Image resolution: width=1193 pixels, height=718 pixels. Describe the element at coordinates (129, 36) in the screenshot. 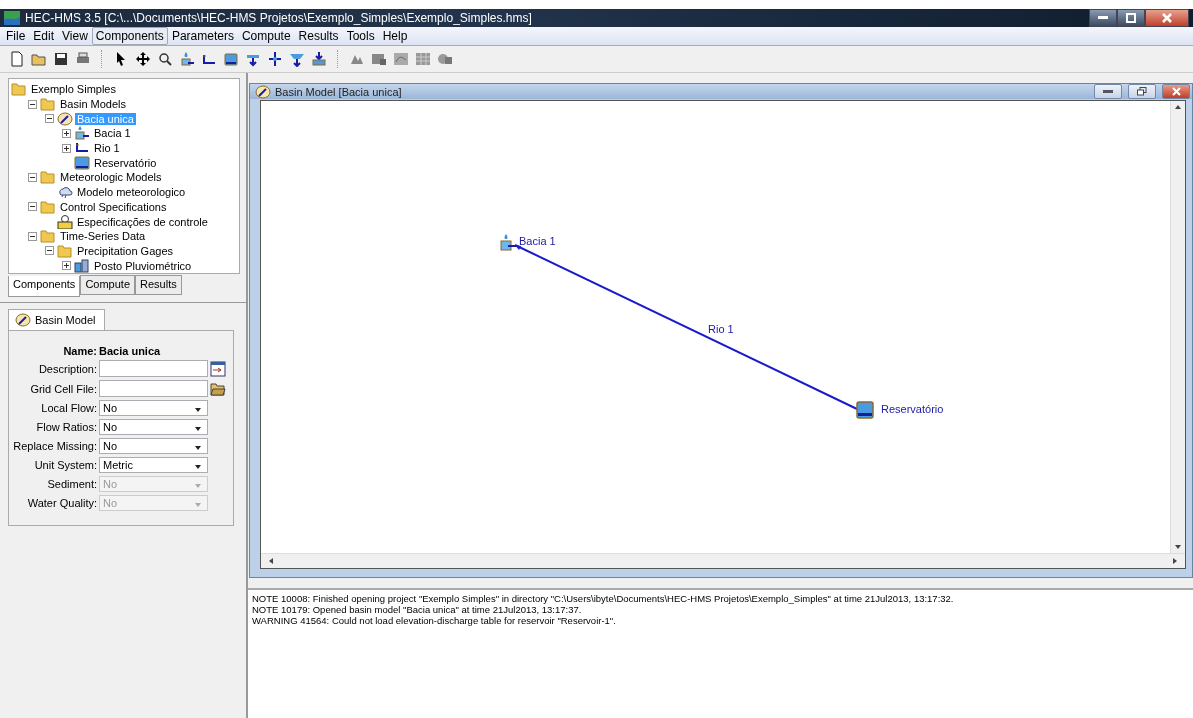

I see `menu-item: Components` at that location.